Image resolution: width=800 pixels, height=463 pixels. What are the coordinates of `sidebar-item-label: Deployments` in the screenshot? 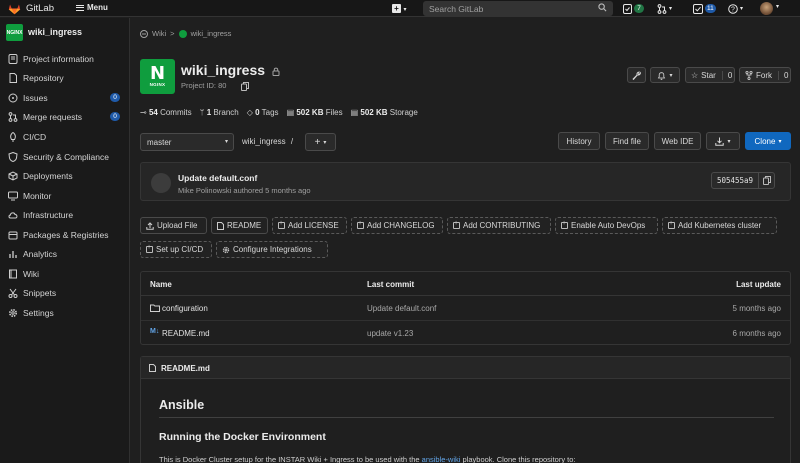 It's located at (48, 176).